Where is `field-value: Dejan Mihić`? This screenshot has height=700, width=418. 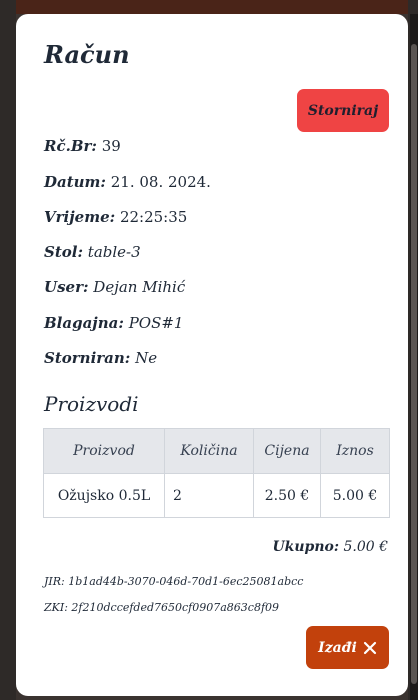
field-value: Dejan Mihić is located at coordinates (139, 287).